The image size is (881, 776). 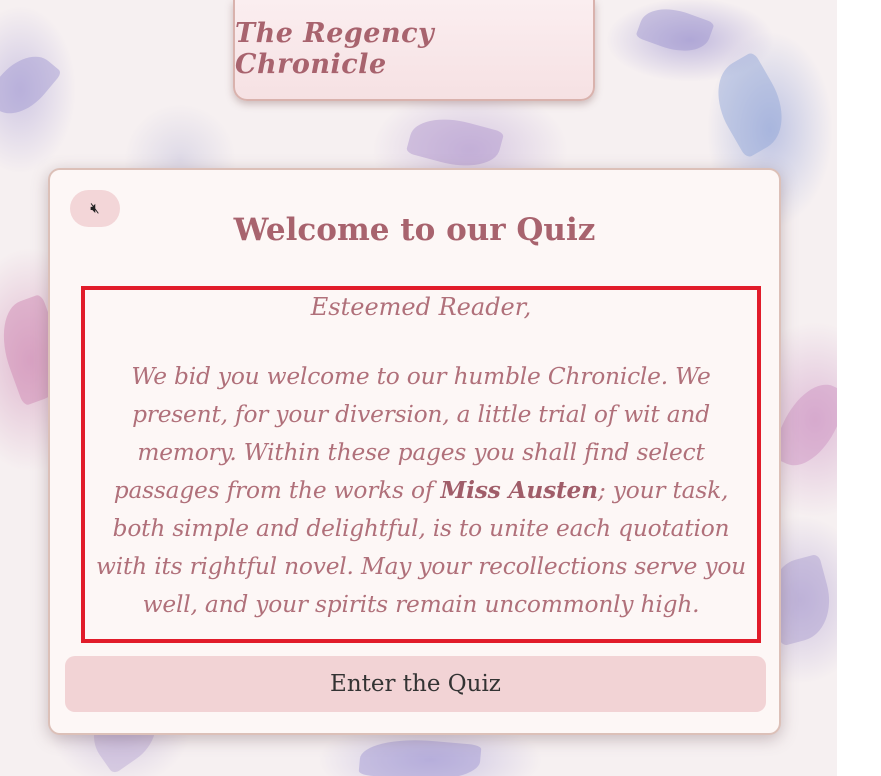 I want to click on site-title-plaque: The Regency Chronicle, so click(x=414, y=50).